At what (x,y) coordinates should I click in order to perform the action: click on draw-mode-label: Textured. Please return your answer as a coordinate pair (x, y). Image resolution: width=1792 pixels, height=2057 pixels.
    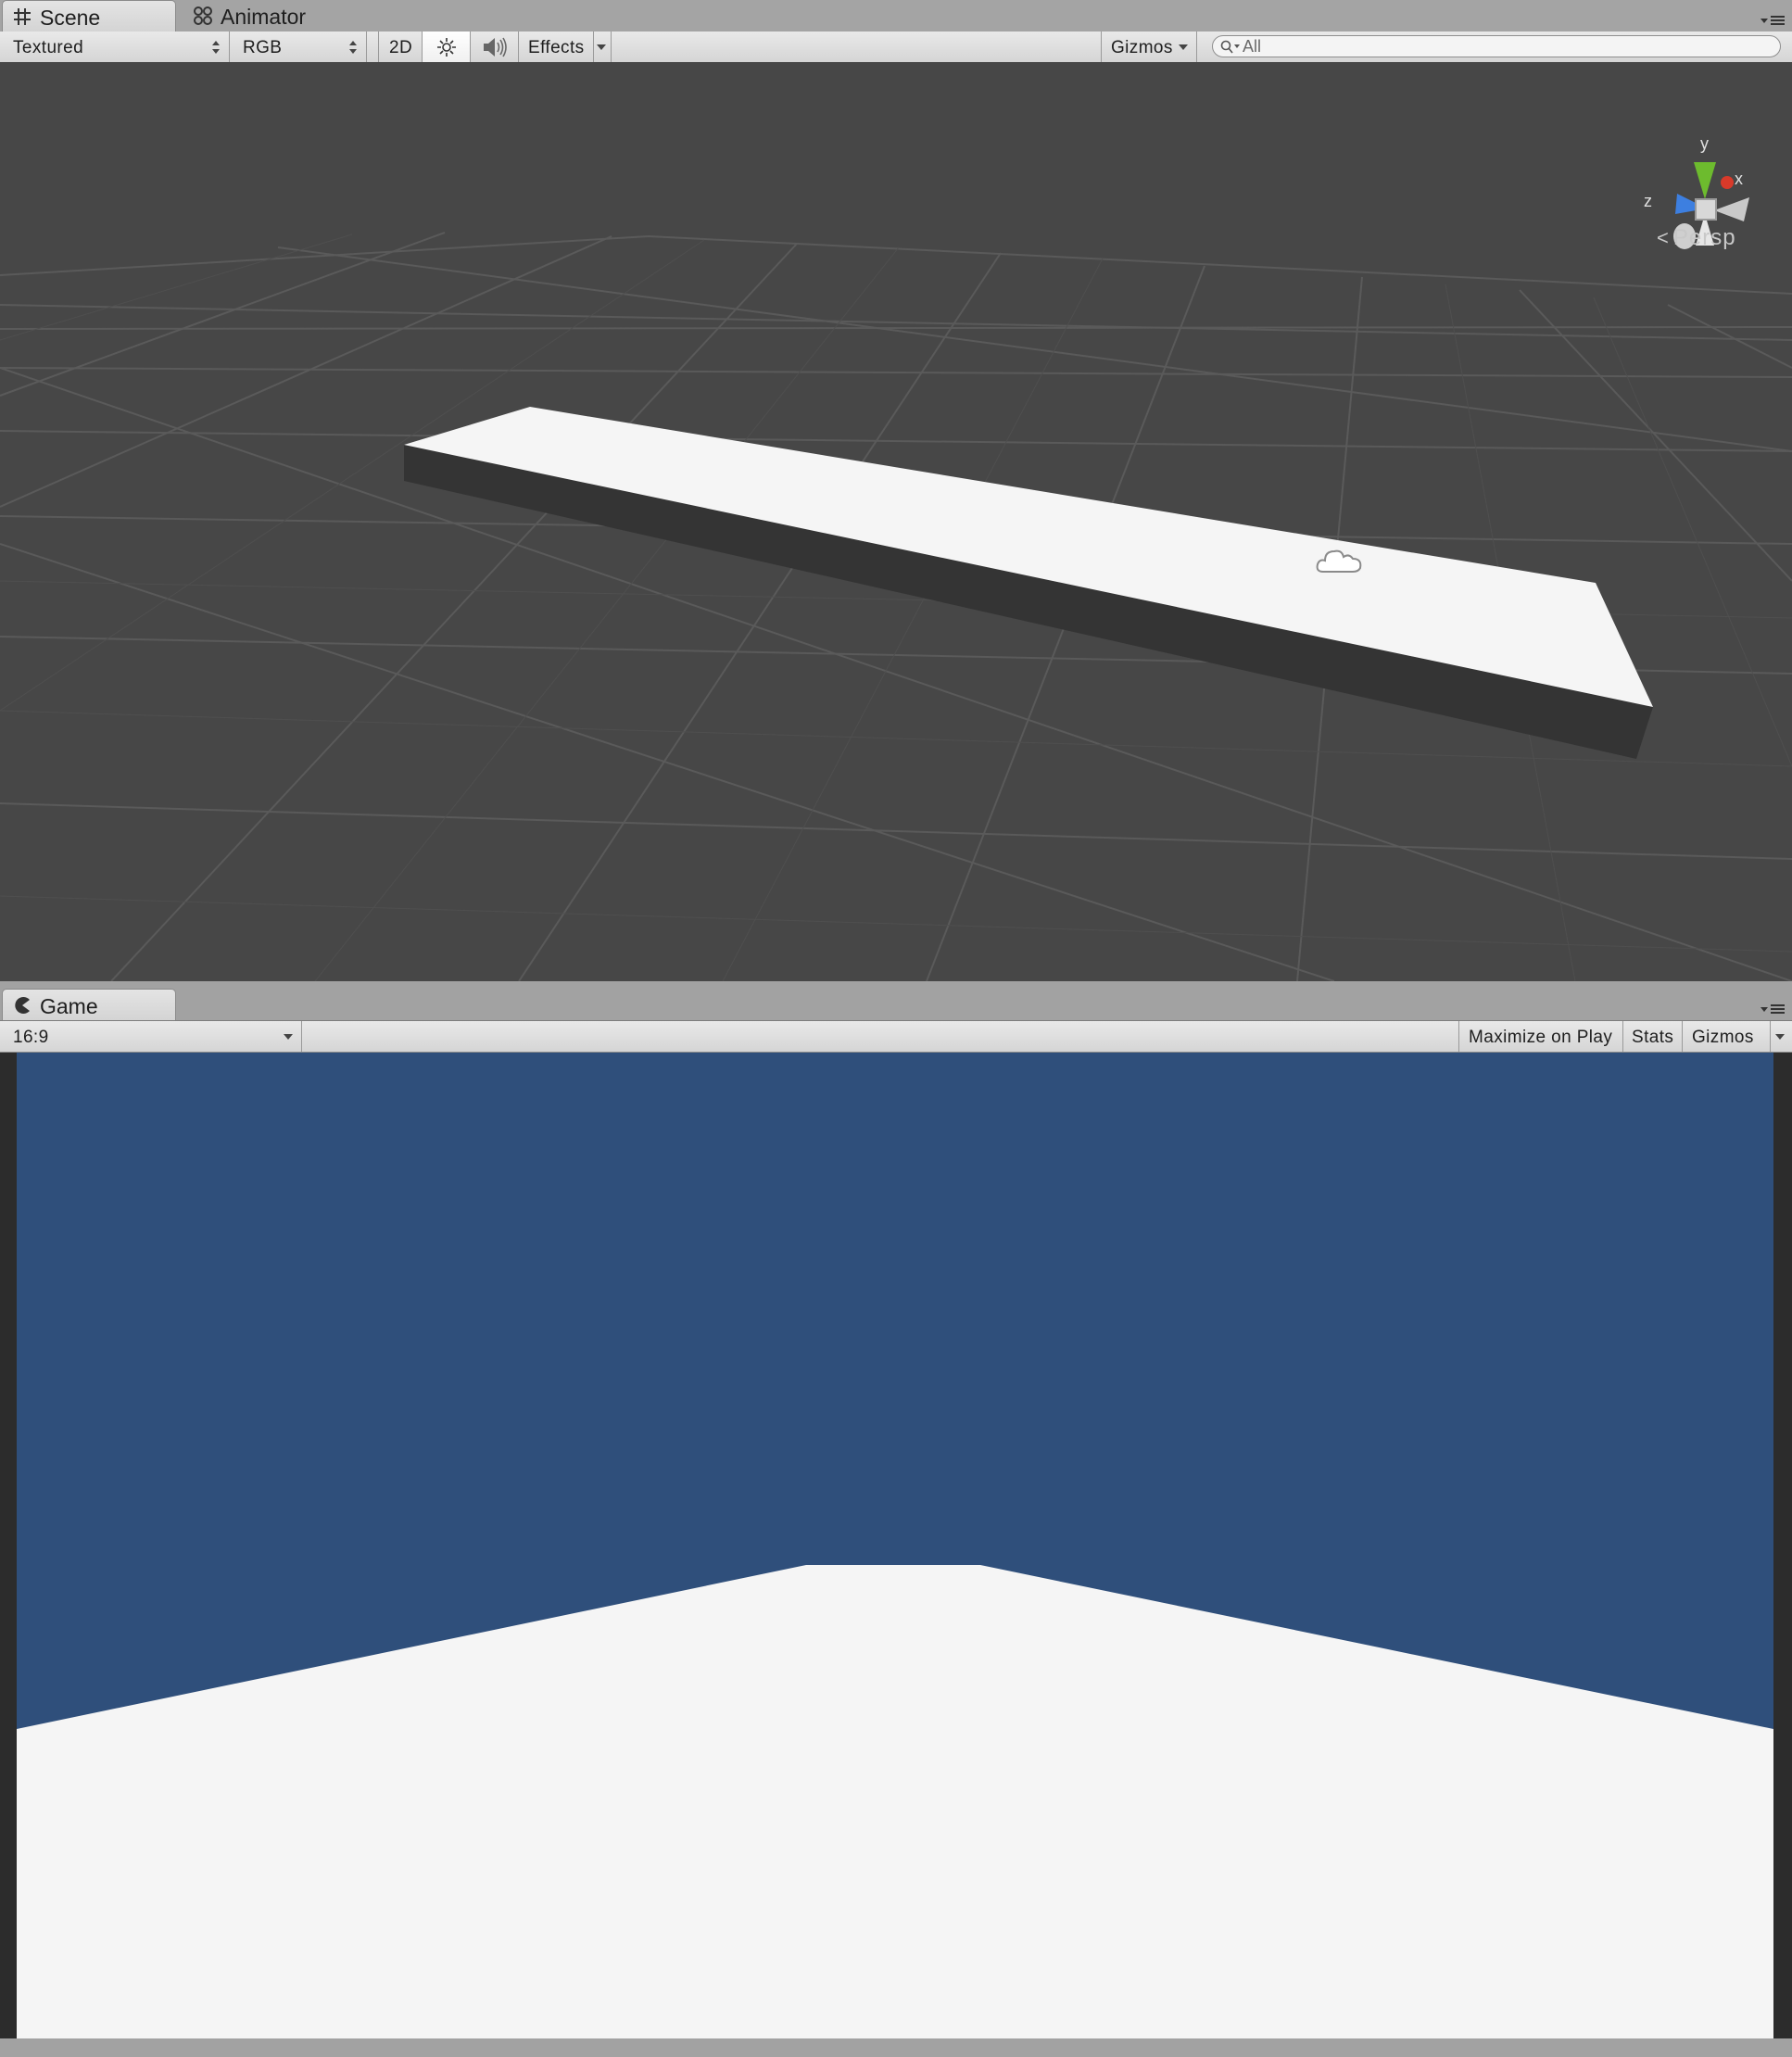
    Looking at the image, I should click on (48, 47).